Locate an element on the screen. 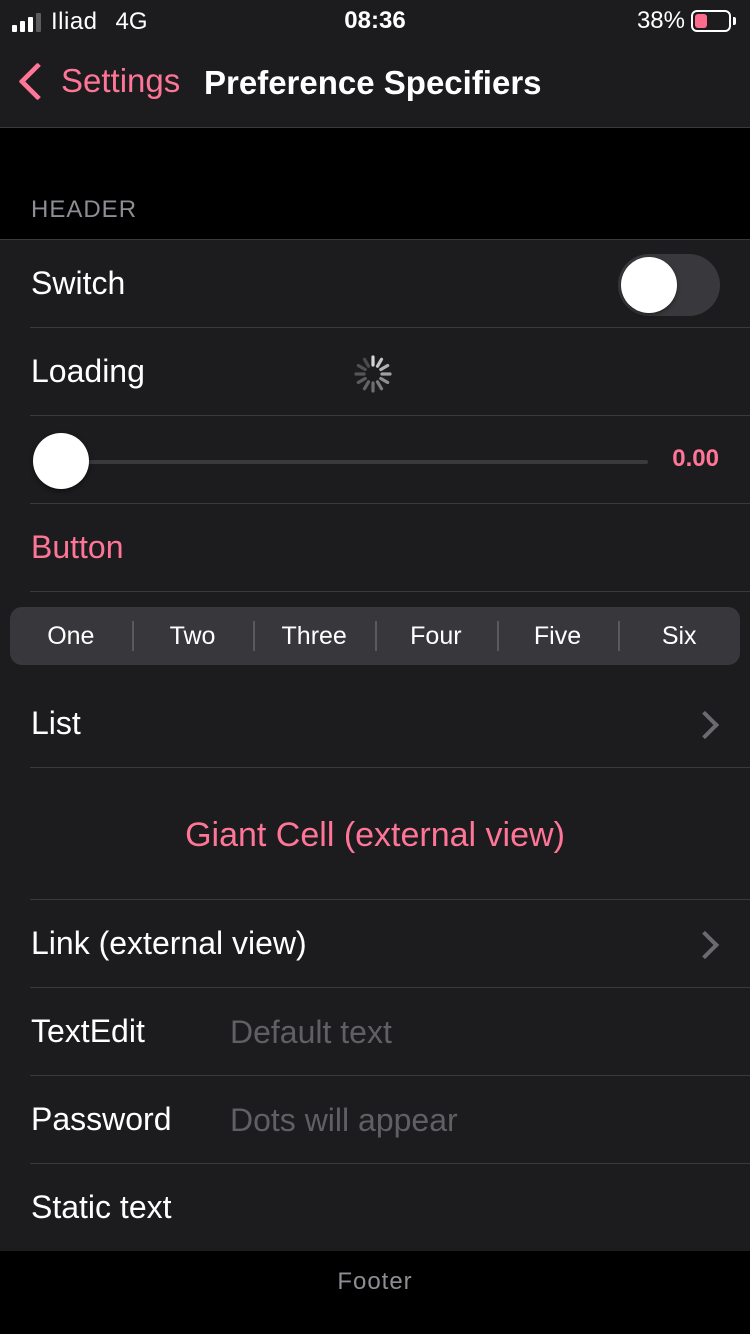 The width and height of the screenshot is (750, 1334). battery-fill is located at coordinates (701, 21).